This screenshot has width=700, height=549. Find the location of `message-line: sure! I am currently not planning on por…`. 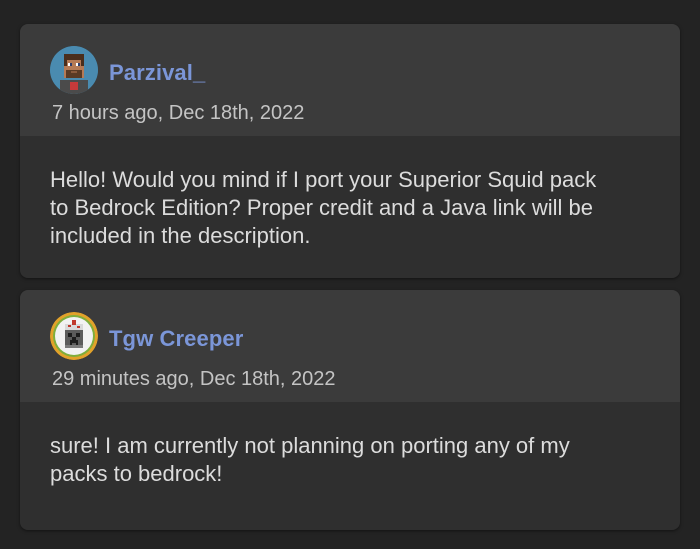

message-line: sure! I am currently not planning on por… is located at coordinates (310, 445).